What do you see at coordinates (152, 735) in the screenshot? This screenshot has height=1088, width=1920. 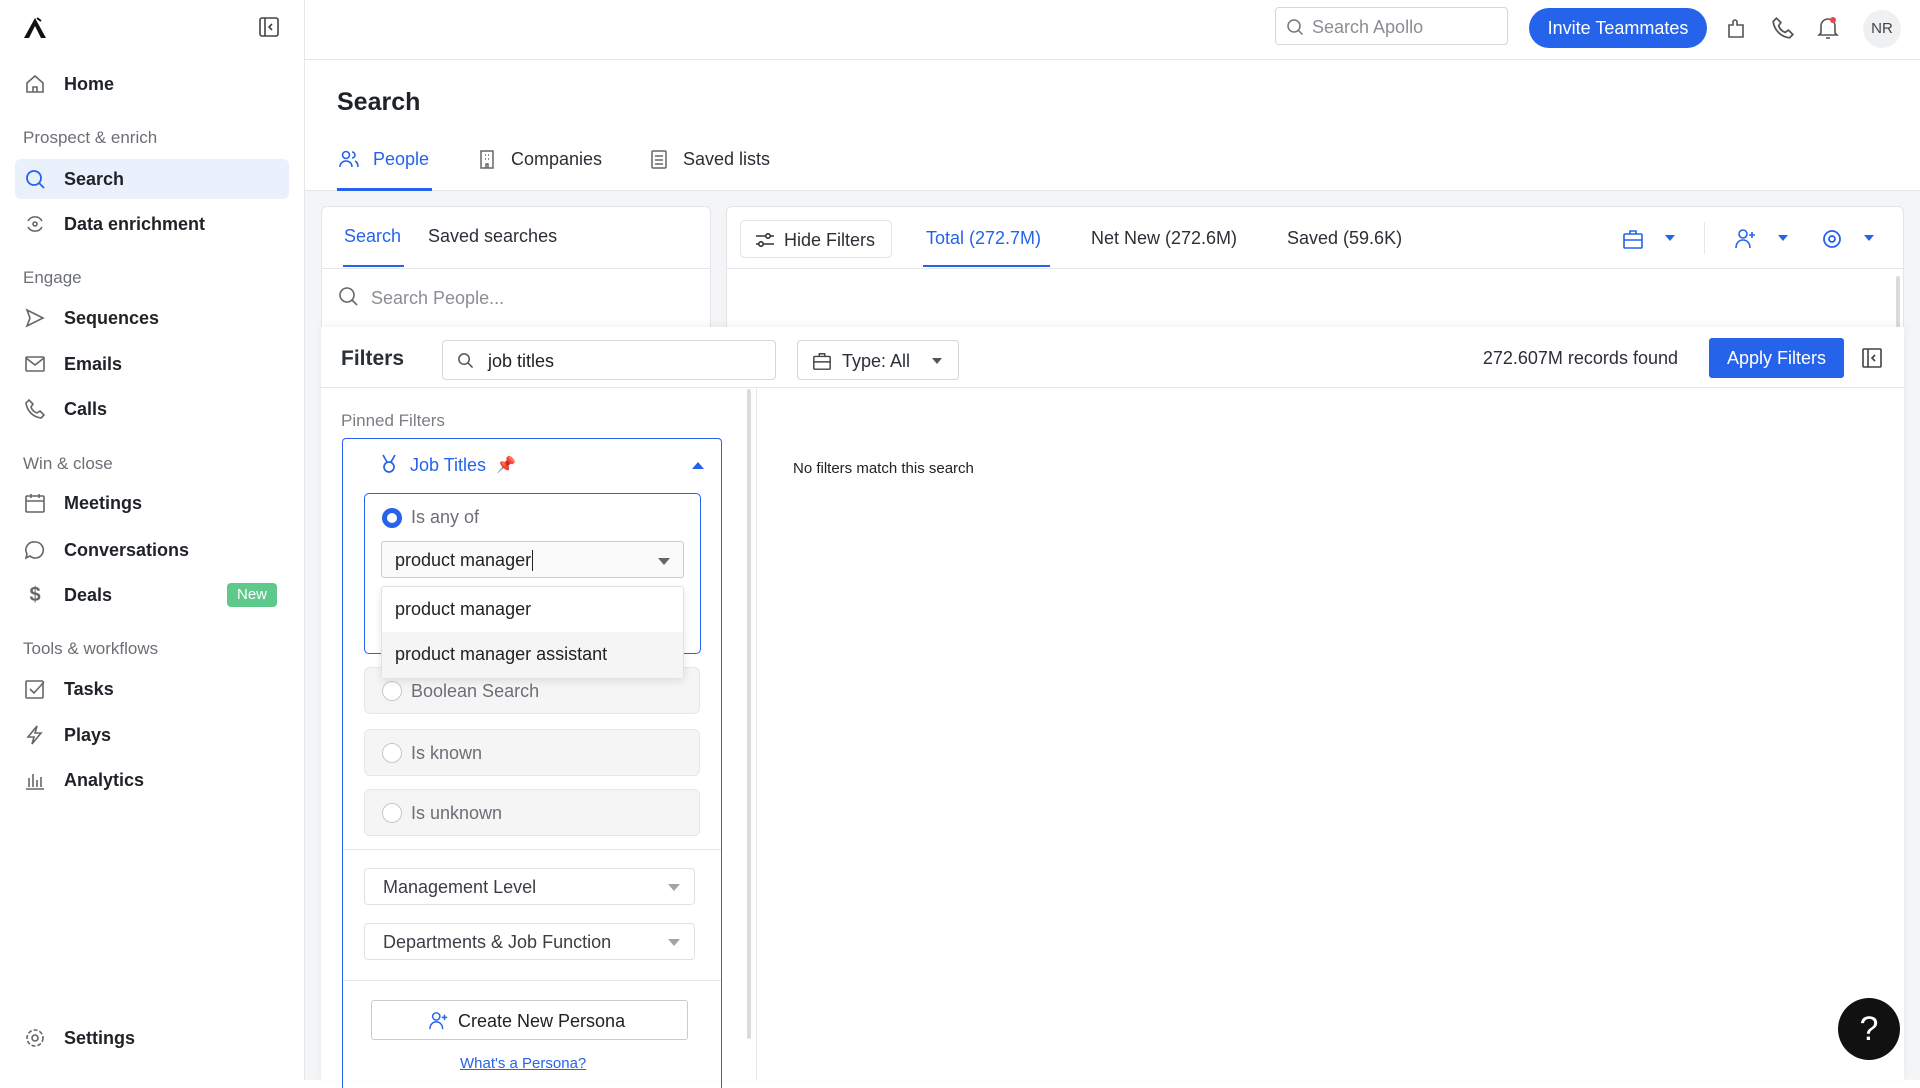 I see `sidebar-item-plays: Plays` at bounding box center [152, 735].